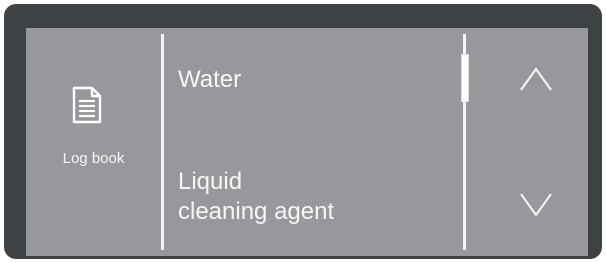 This screenshot has width=606, height=263. What do you see at coordinates (209, 80) in the screenshot?
I see `list-item-water: Water` at bounding box center [209, 80].